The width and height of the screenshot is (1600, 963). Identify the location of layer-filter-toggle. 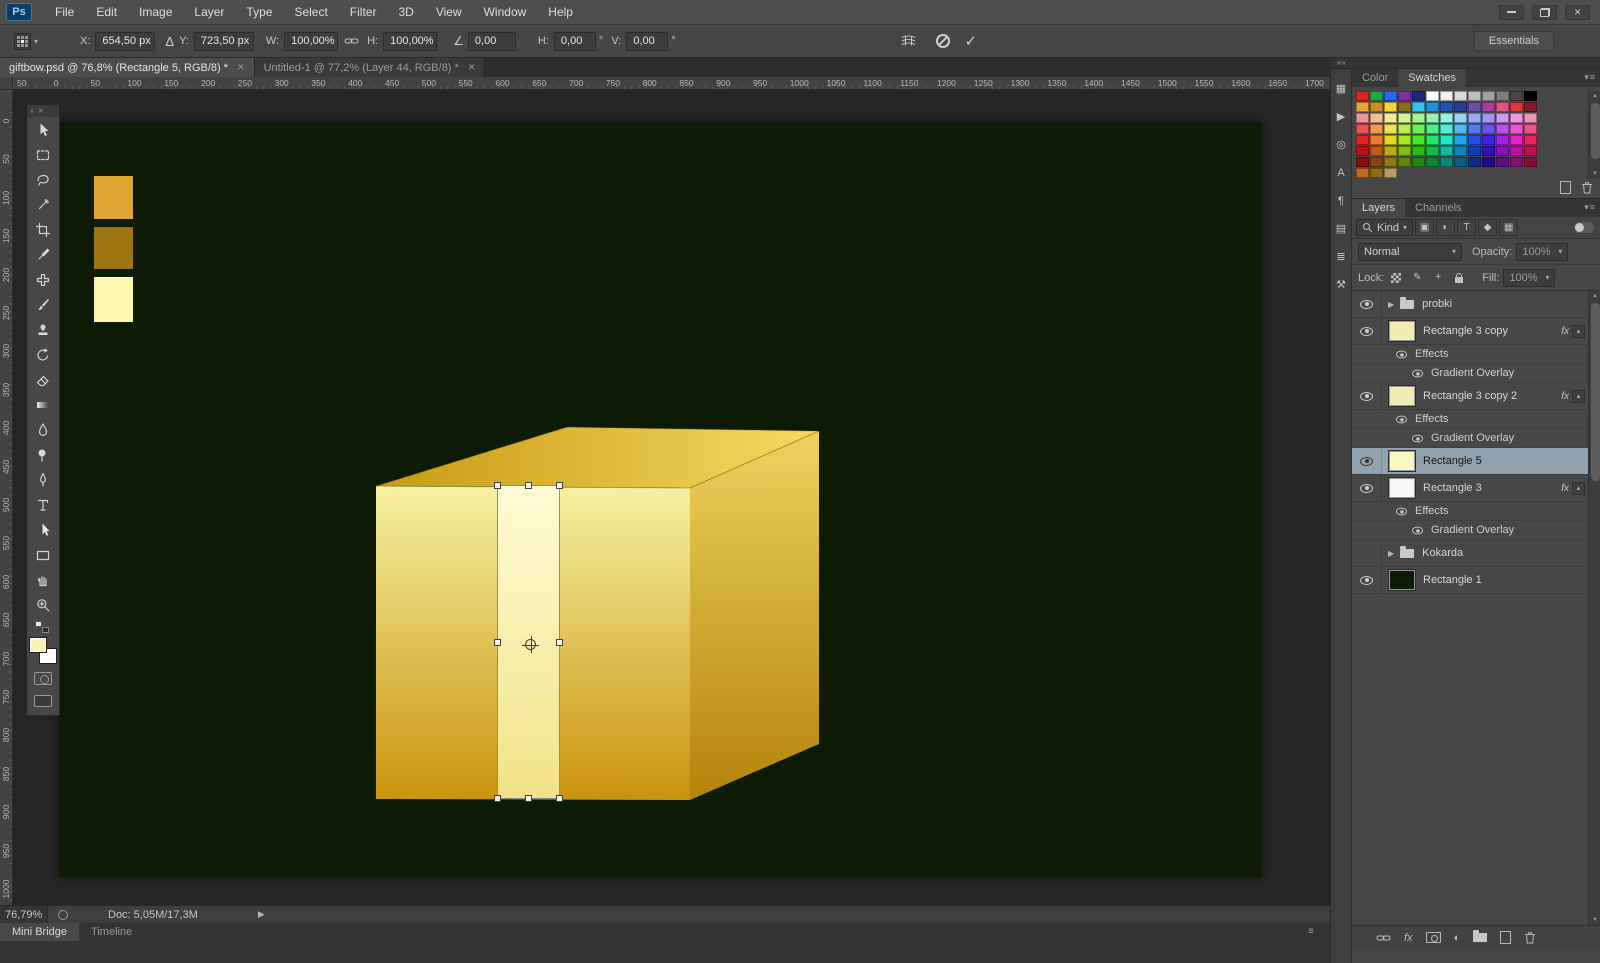
(1584, 227).